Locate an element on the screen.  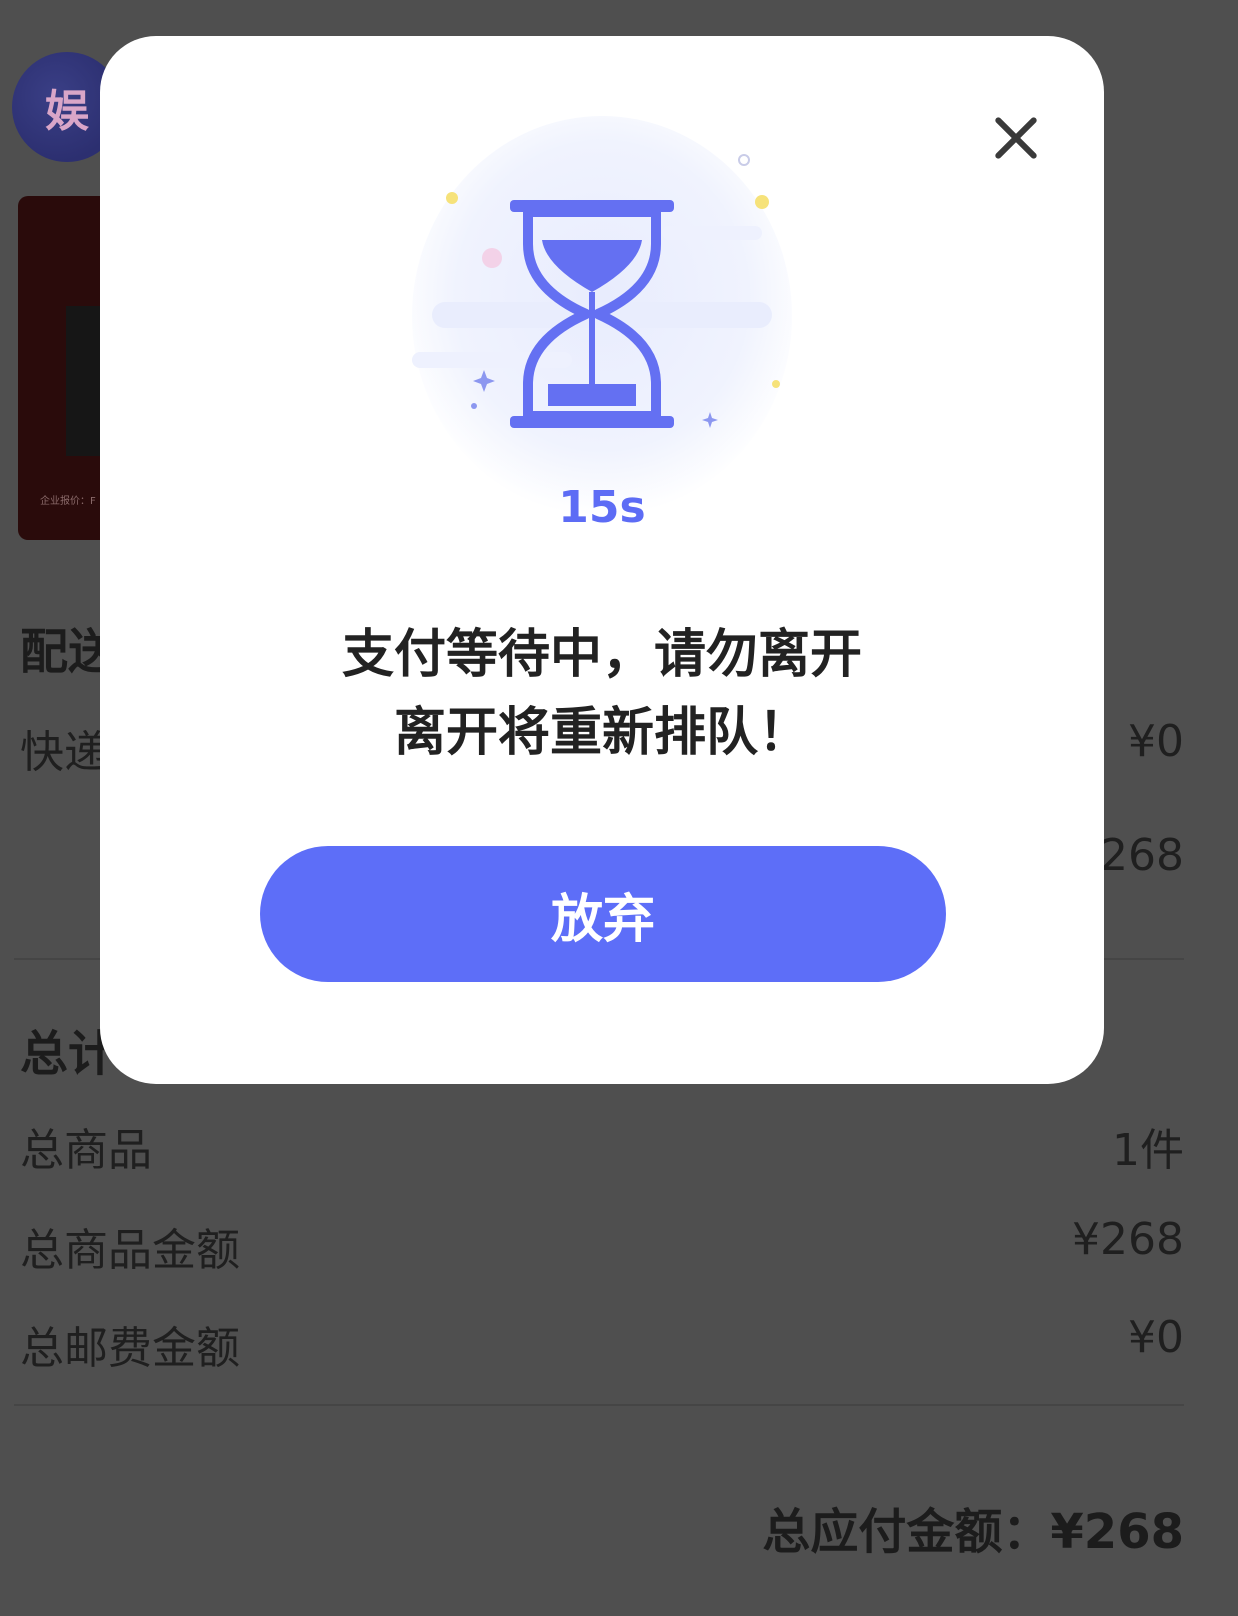
totals-row: 总商品 1件 is located at coordinates (602, 1146).